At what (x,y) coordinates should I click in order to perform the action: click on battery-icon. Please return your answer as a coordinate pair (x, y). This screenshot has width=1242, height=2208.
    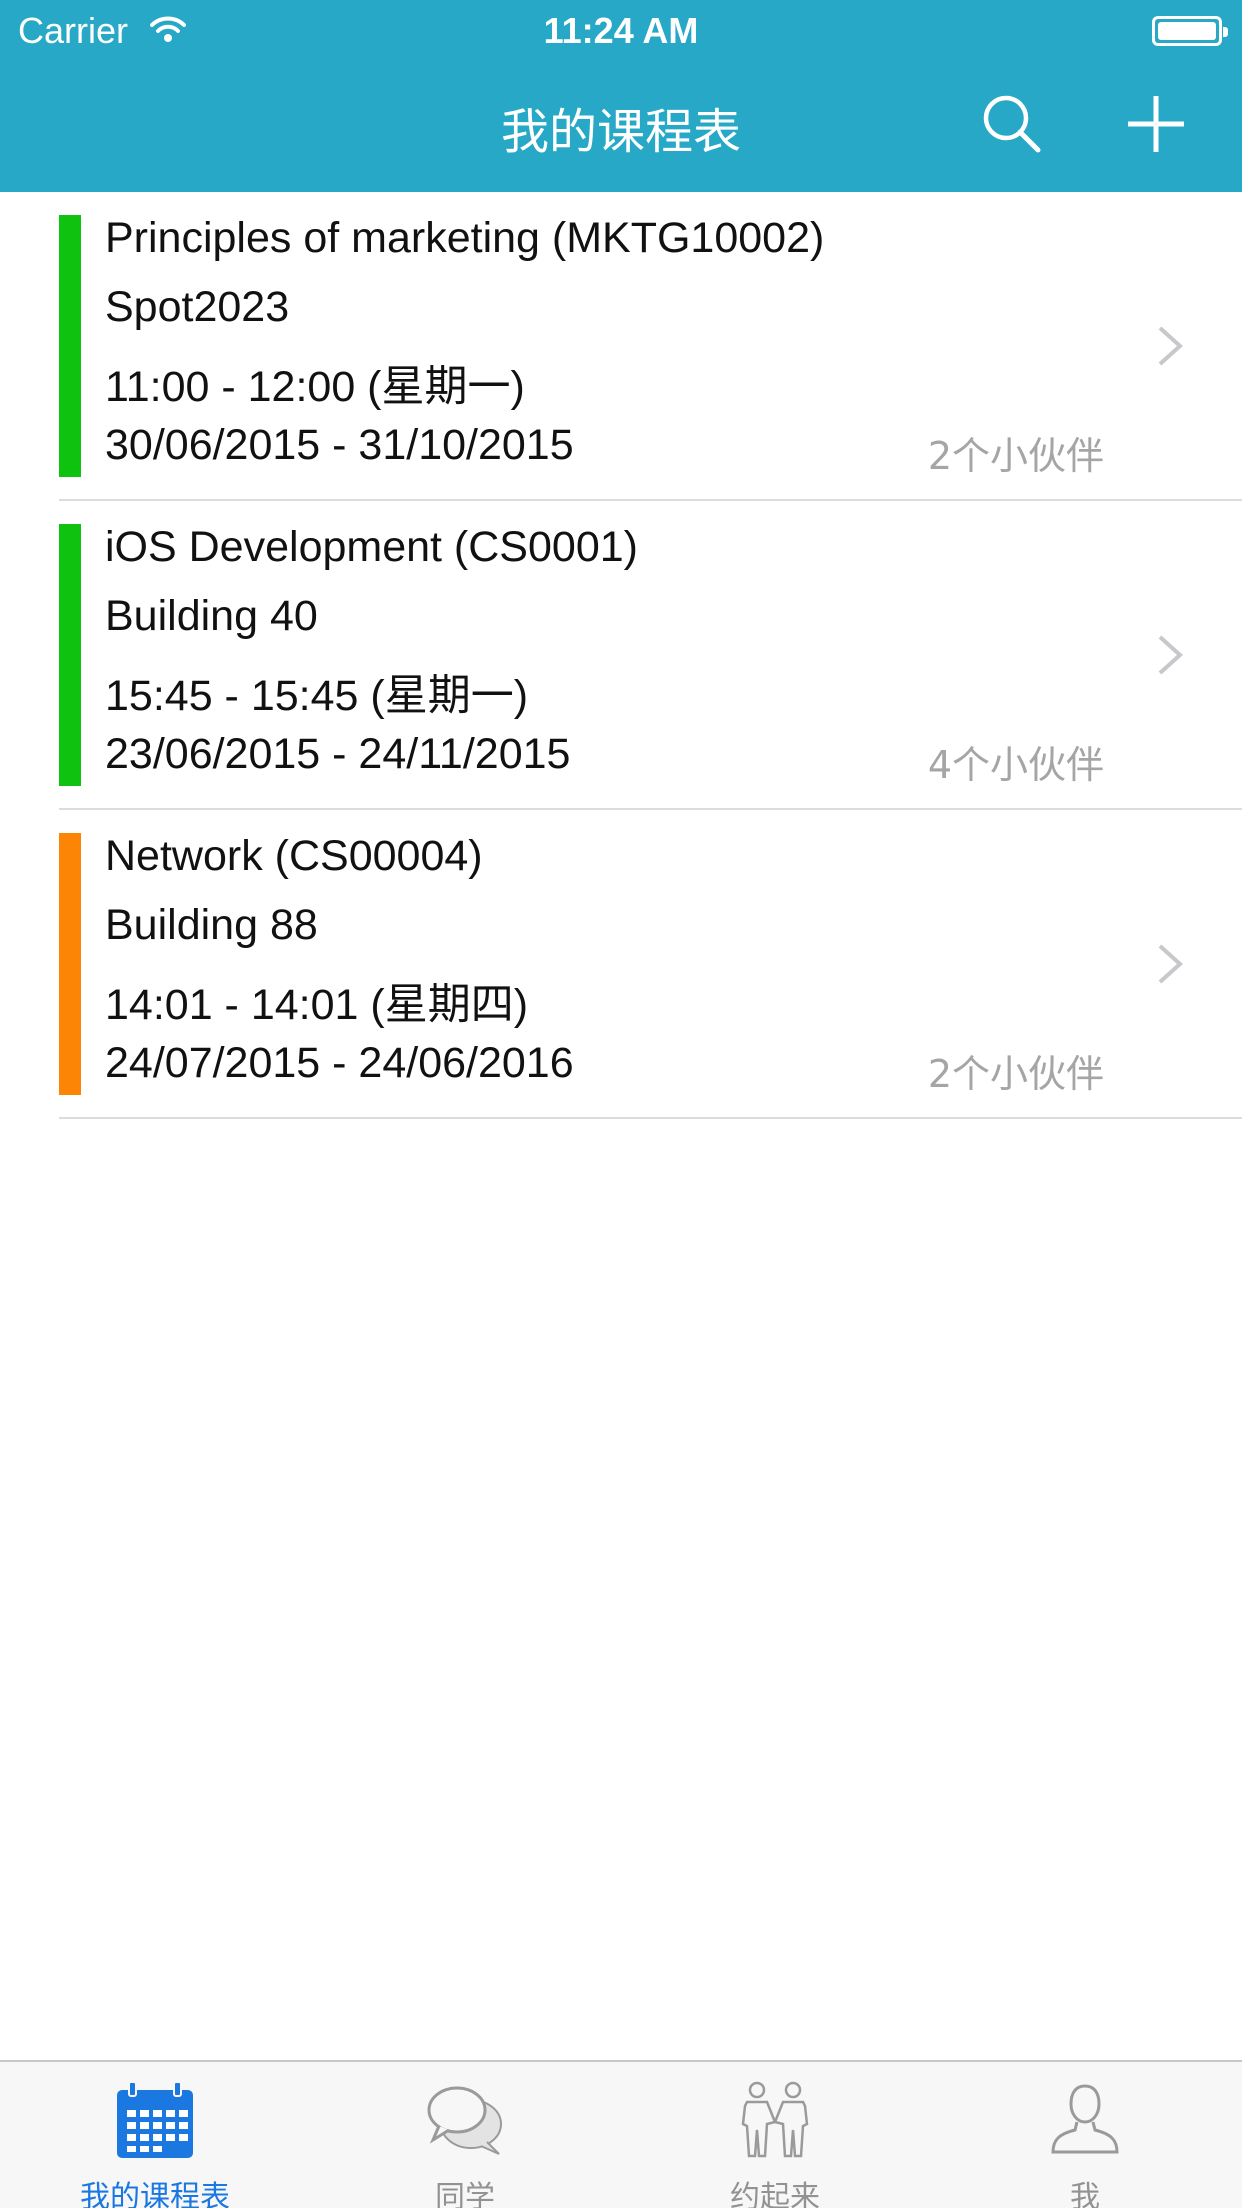
    Looking at the image, I should click on (1190, 31).